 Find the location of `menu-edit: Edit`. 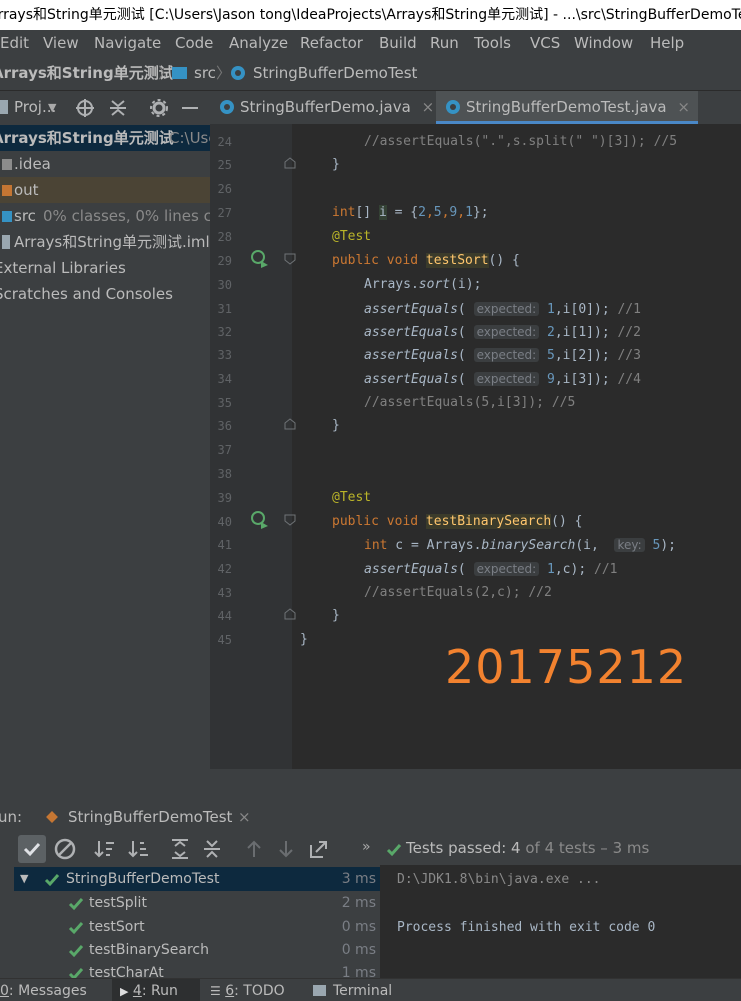

menu-edit: Edit is located at coordinates (14, 43).